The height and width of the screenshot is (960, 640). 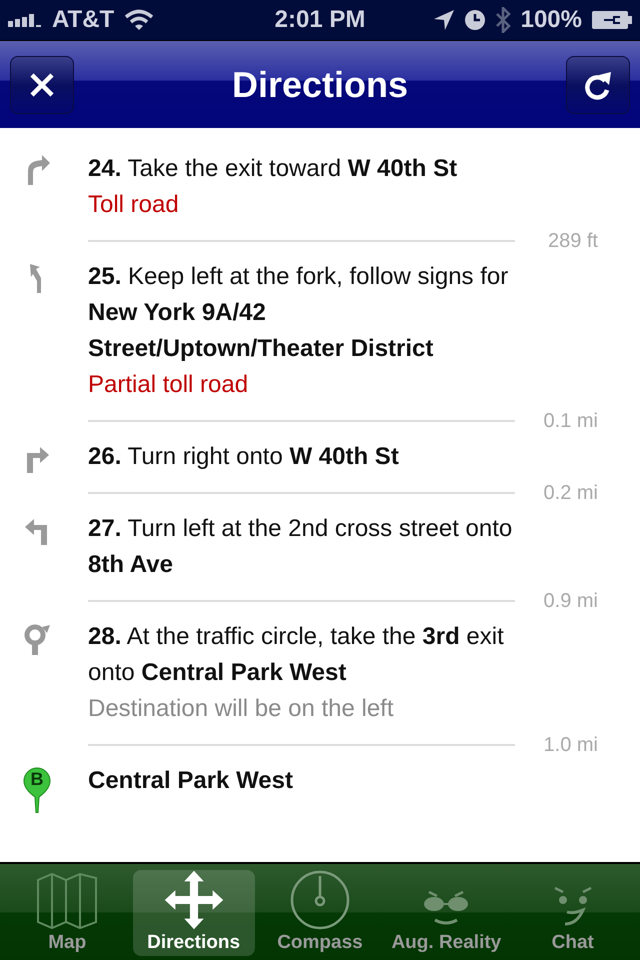 I want to click on step-note: Toll road, so click(x=134, y=205).